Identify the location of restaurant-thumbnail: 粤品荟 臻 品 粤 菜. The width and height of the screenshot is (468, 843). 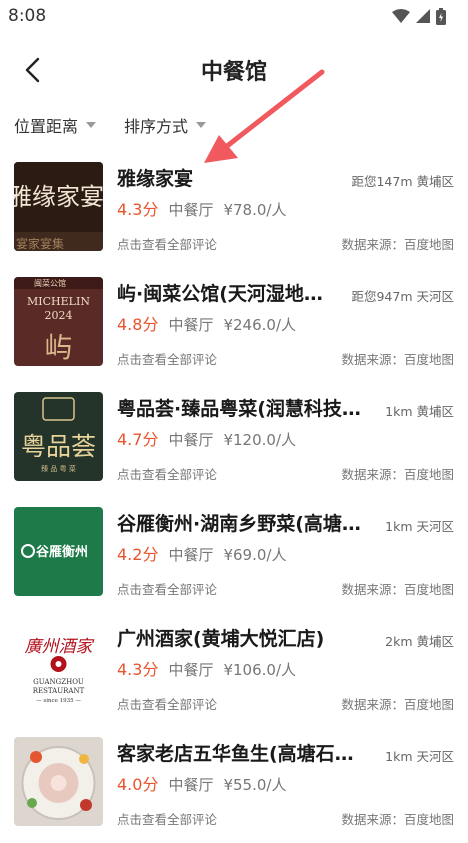
(58, 436).